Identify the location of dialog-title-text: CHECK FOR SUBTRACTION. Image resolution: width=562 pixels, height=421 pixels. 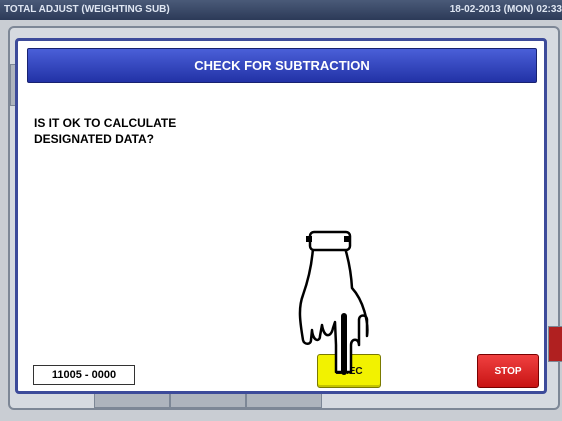
(282, 65).